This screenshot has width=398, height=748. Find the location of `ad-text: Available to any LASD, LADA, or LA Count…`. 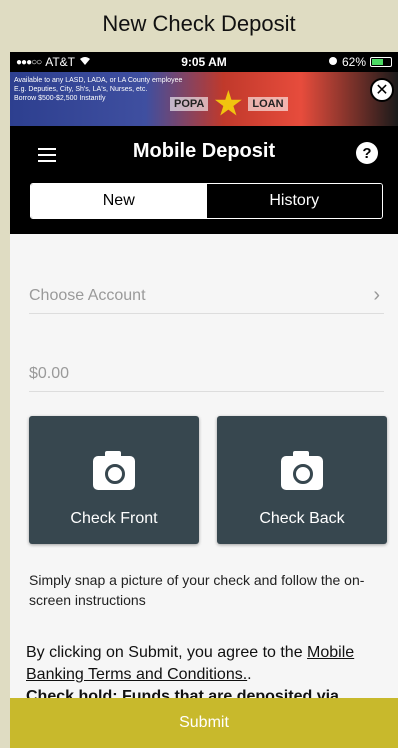

ad-text: Available to any LASD, LADA, or LA Count… is located at coordinates (98, 89).